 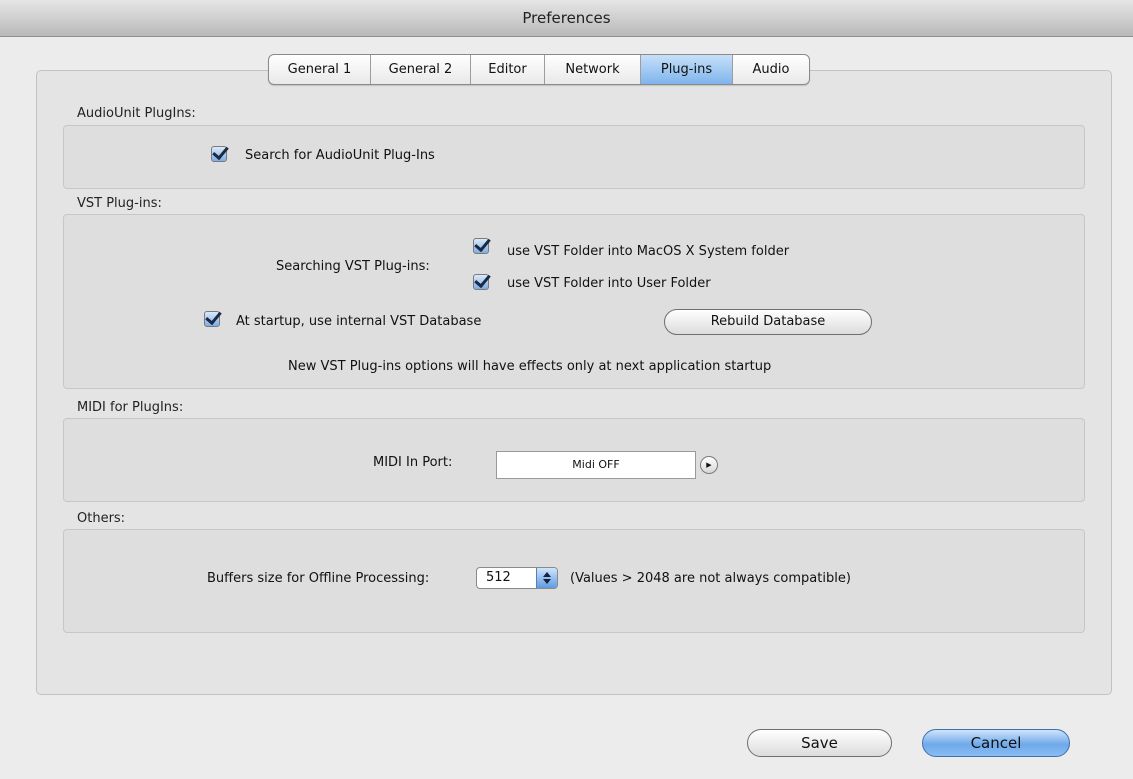 I want to click on tab-editor: Editor, so click(x=508, y=69).